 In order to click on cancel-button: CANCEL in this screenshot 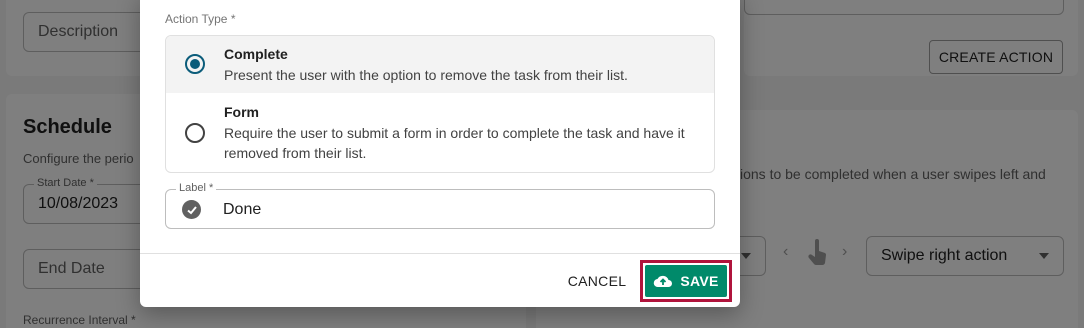, I will do `click(597, 281)`.